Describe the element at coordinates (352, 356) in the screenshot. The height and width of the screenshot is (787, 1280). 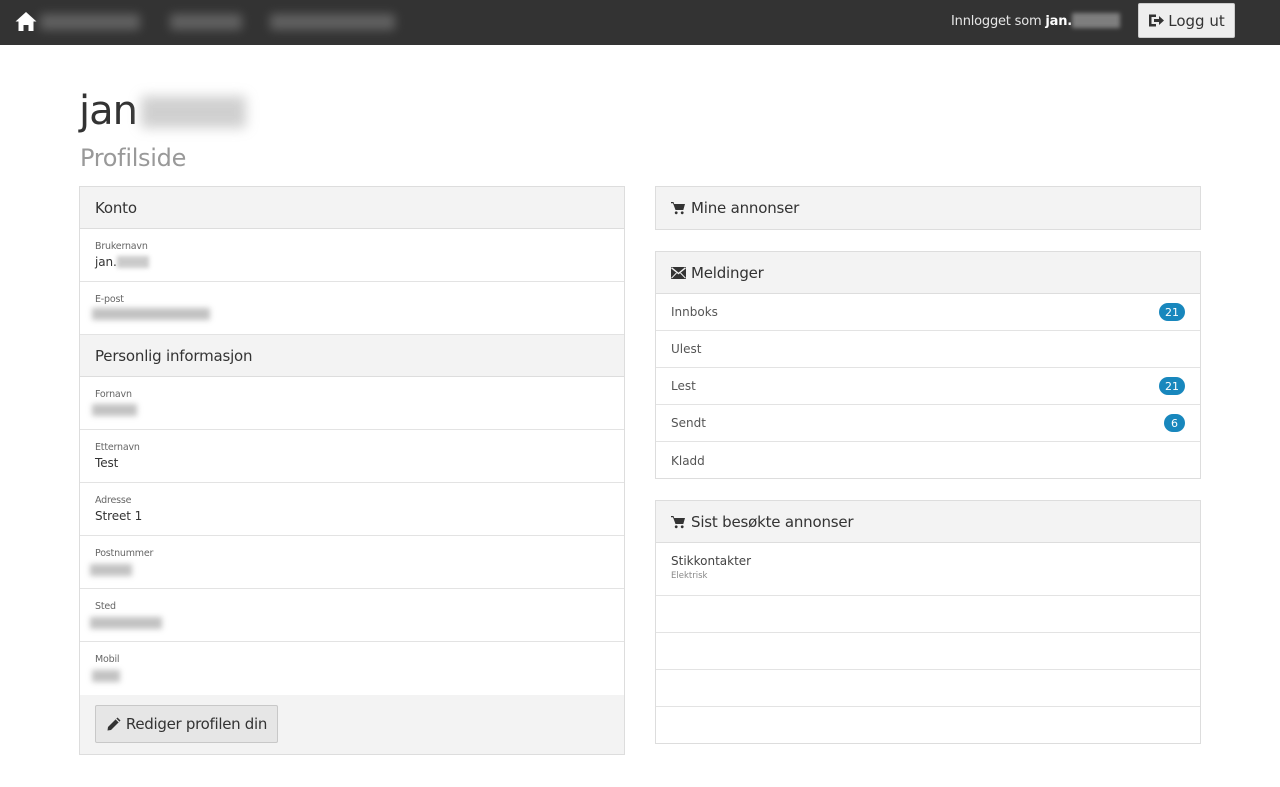
I see `personal-heading: Personlig informasjon` at that location.